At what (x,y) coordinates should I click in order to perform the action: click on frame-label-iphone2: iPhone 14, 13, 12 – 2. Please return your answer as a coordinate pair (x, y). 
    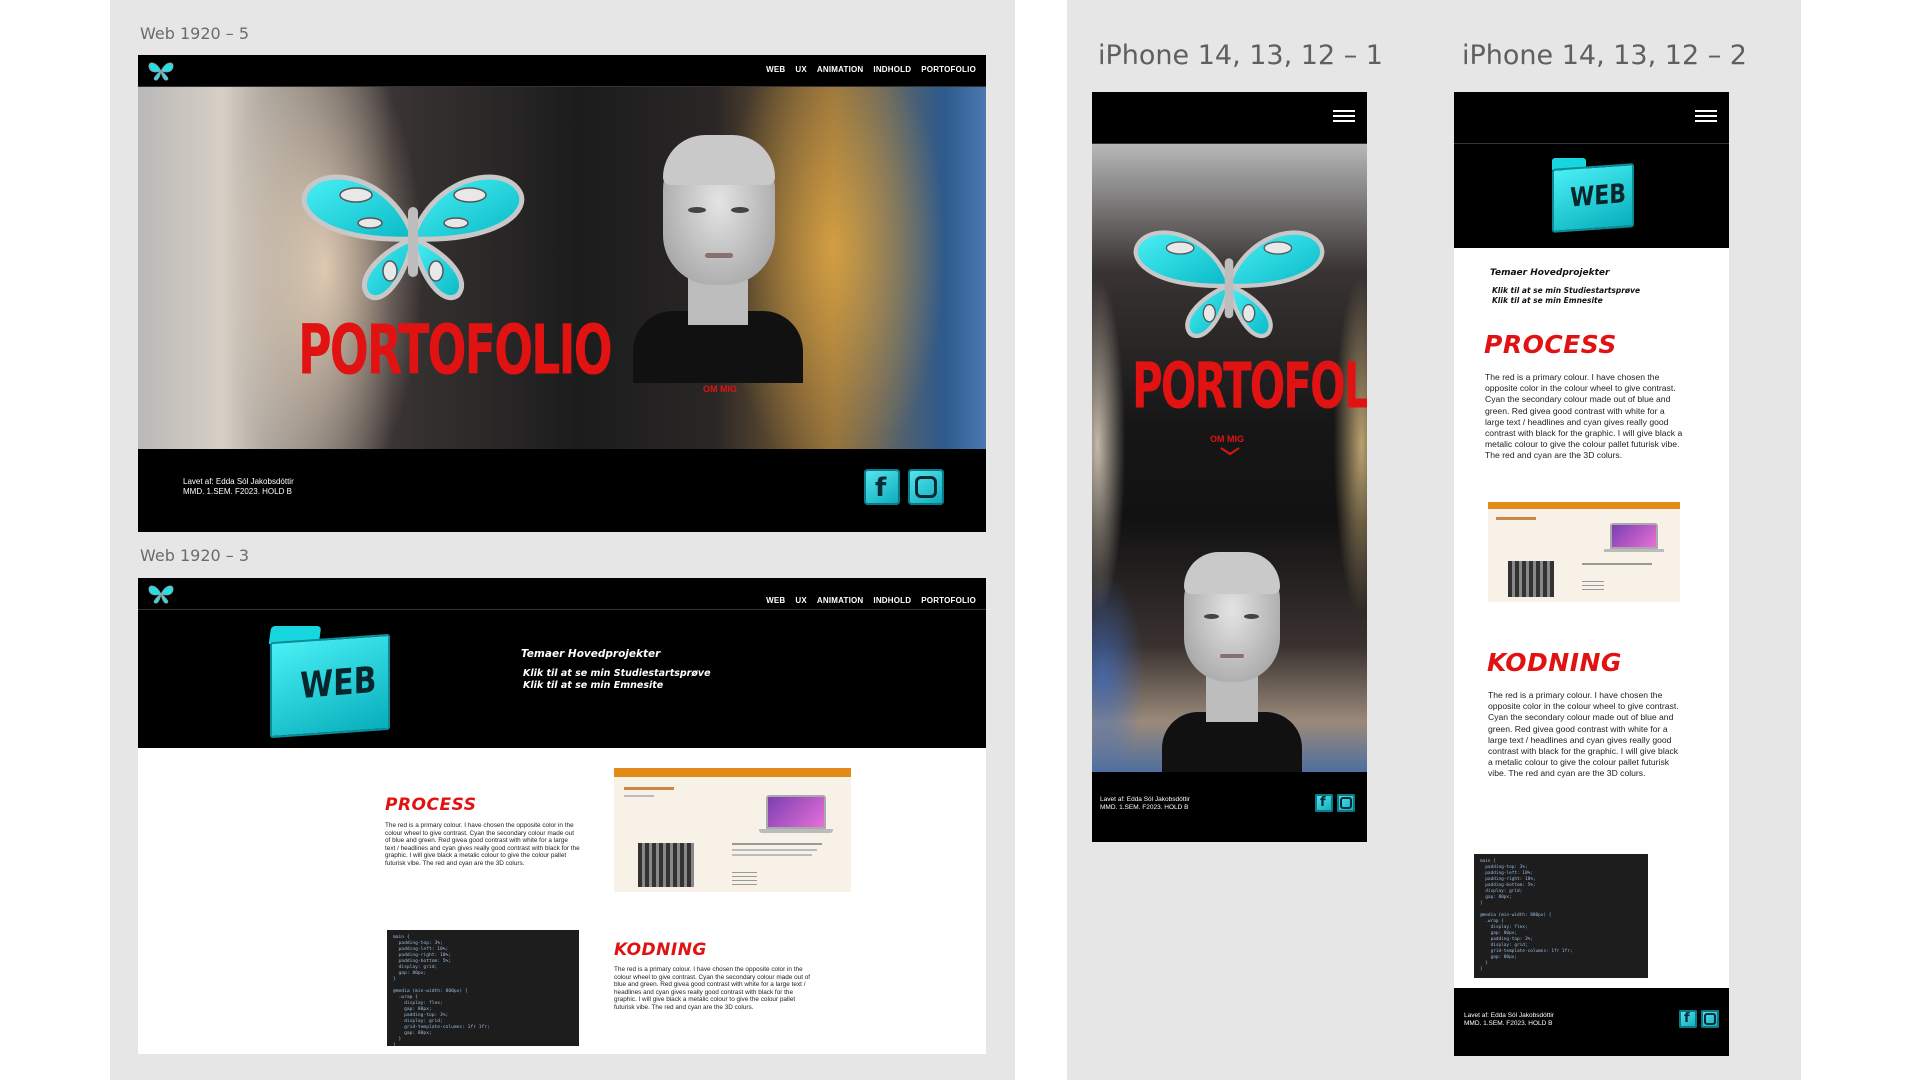
    Looking at the image, I should click on (1604, 55).